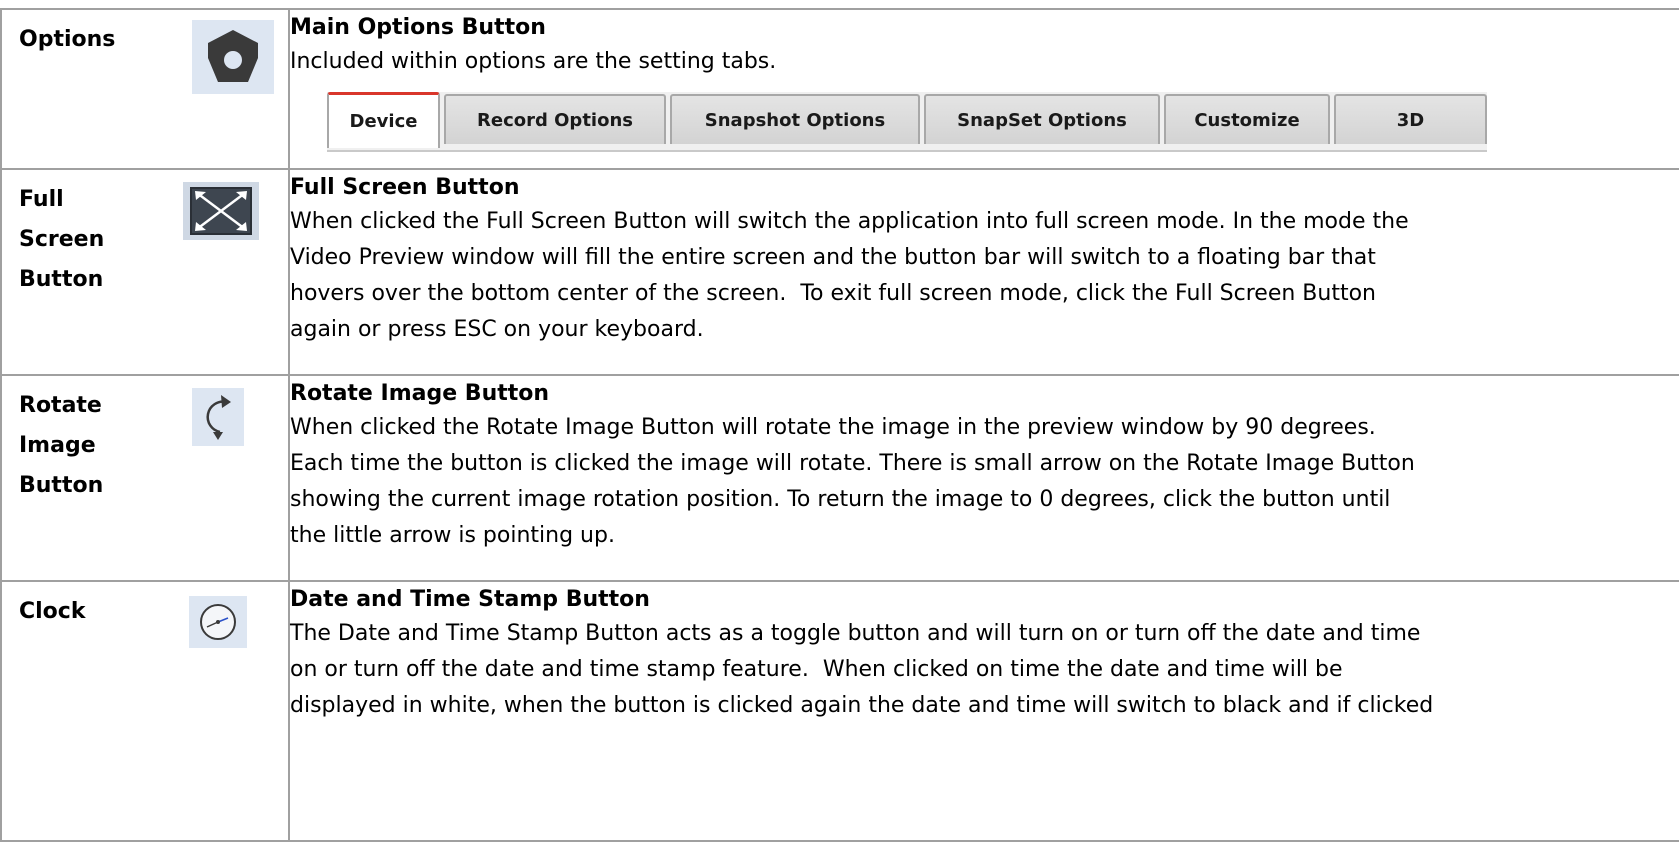 Image resolution: width=1679 pixels, height=842 pixels. What do you see at coordinates (1247, 119) in the screenshot?
I see `tab-customize: Customize` at bounding box center [1247, 119].